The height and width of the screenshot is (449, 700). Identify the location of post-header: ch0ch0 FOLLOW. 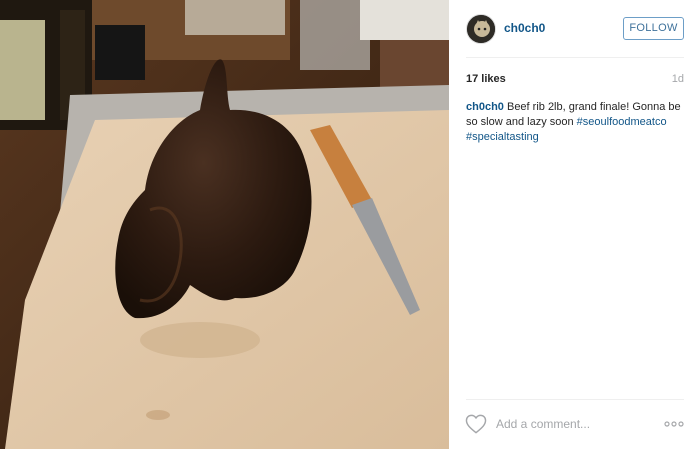
(574, 29).